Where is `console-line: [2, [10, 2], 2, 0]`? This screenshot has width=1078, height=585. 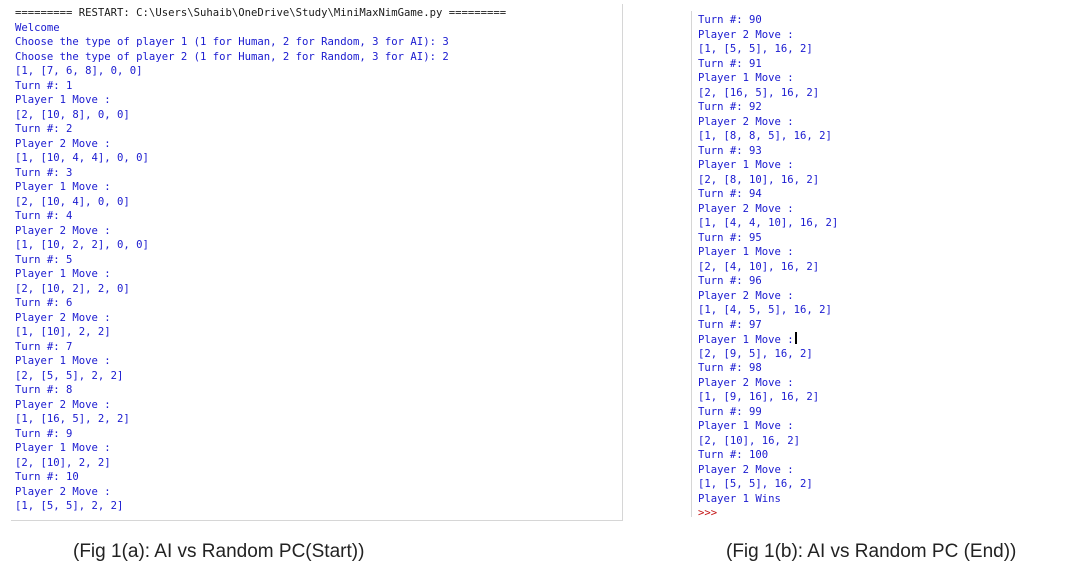
console-line: [2, [10, 2], 2, 0] is located at coordinates (318, 289).